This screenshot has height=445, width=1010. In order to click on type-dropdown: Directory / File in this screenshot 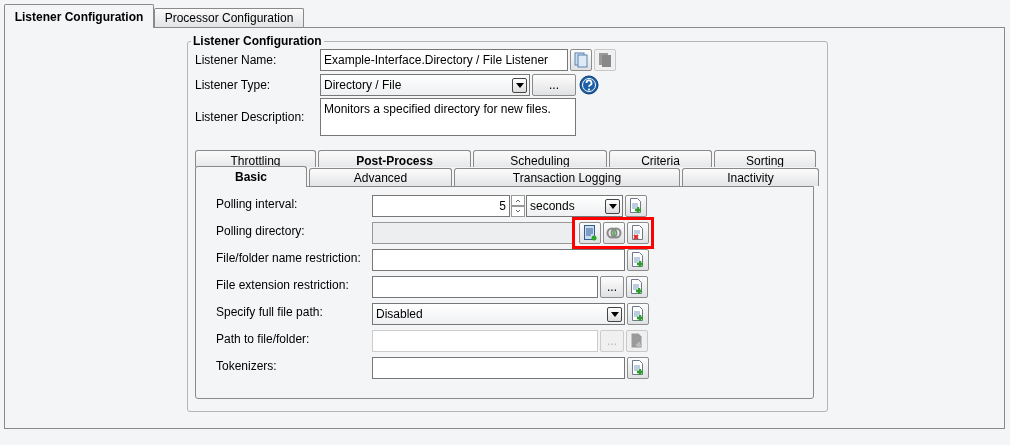, I will do `click(425, 85)`.